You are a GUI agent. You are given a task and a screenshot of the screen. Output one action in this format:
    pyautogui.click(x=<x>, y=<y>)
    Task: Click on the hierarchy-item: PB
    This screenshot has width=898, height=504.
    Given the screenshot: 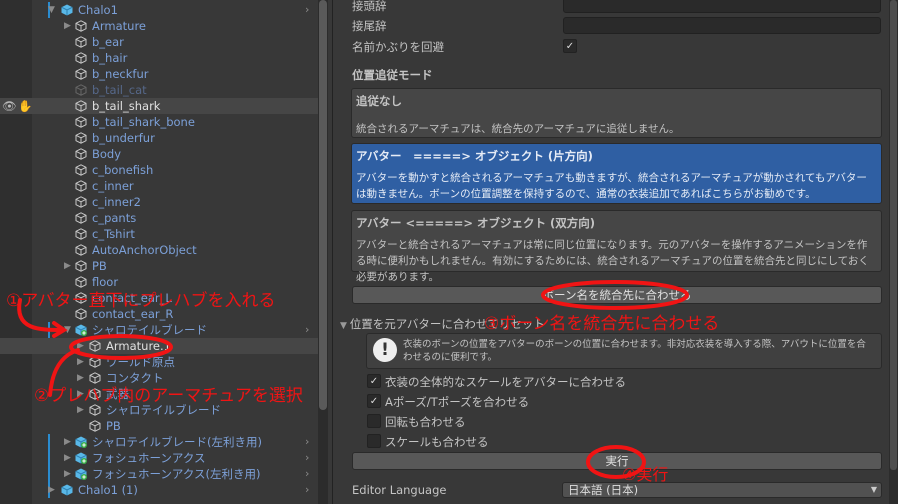 What is the action you would take?
    pyautogui.click(x=159, y=426)
    